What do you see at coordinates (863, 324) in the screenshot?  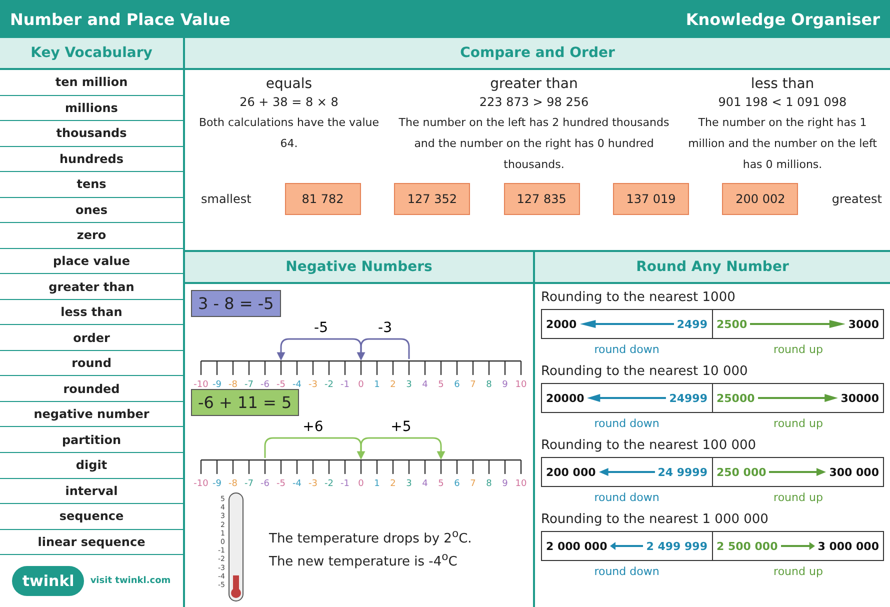 I see `rounded-number: 3000` at bounding box center [863, 324].